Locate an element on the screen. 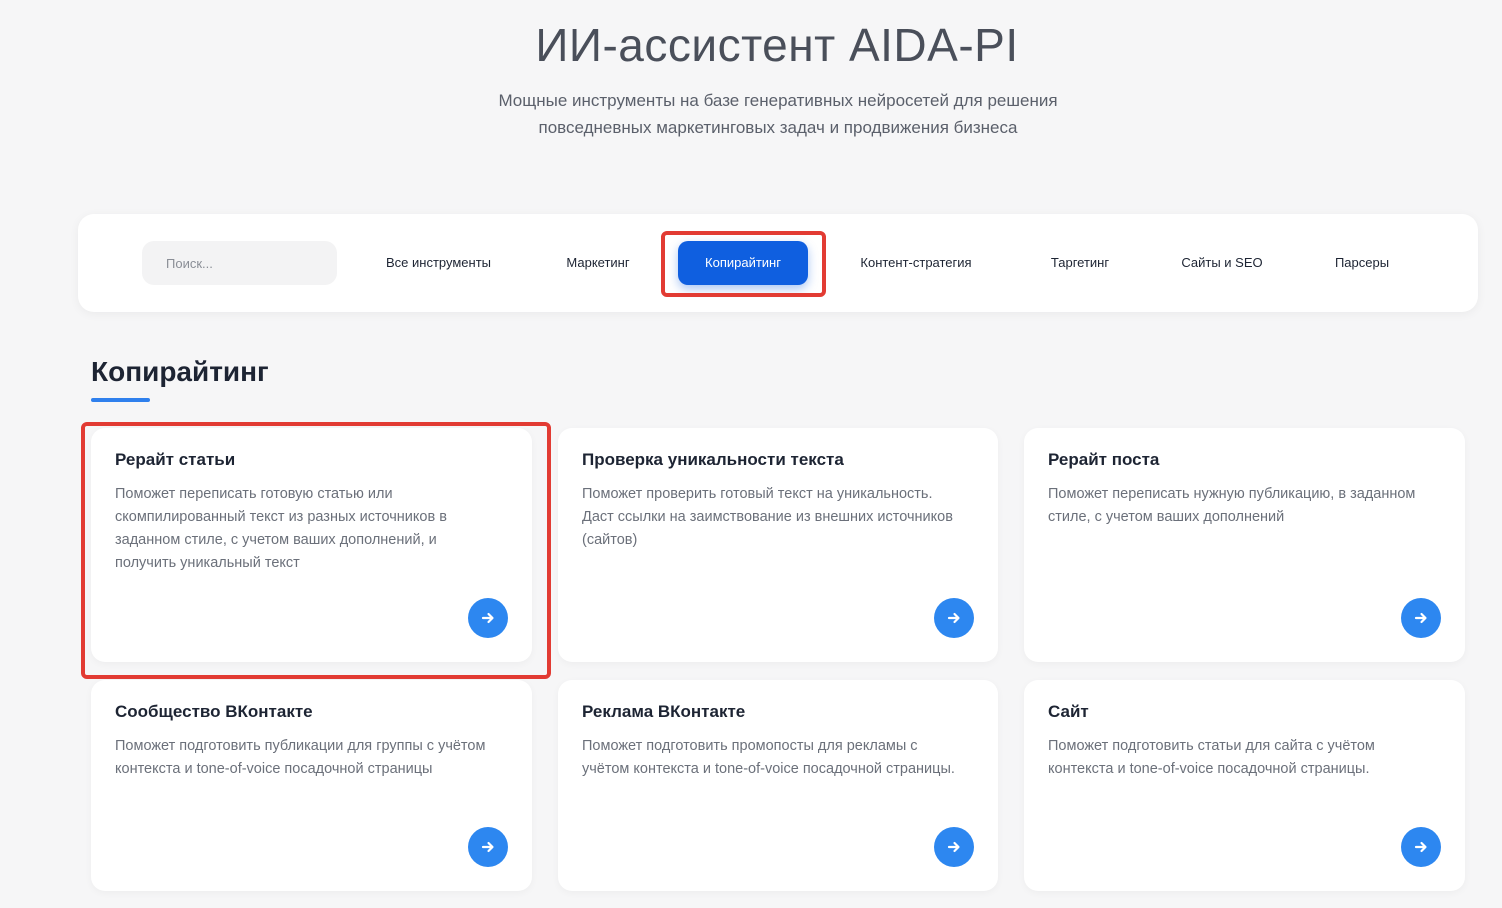 This screenshot has height=908, width=1502. card-title: Проверка уникальности текста is located at coordinates (713, 459).